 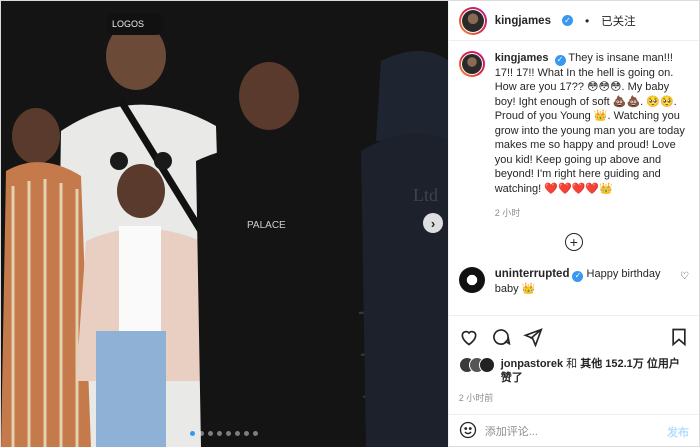 What do you see at coordinates (507, 213) in the screenshot?
I see `caption-time: 2 小时` at bounding box center [507, 213].